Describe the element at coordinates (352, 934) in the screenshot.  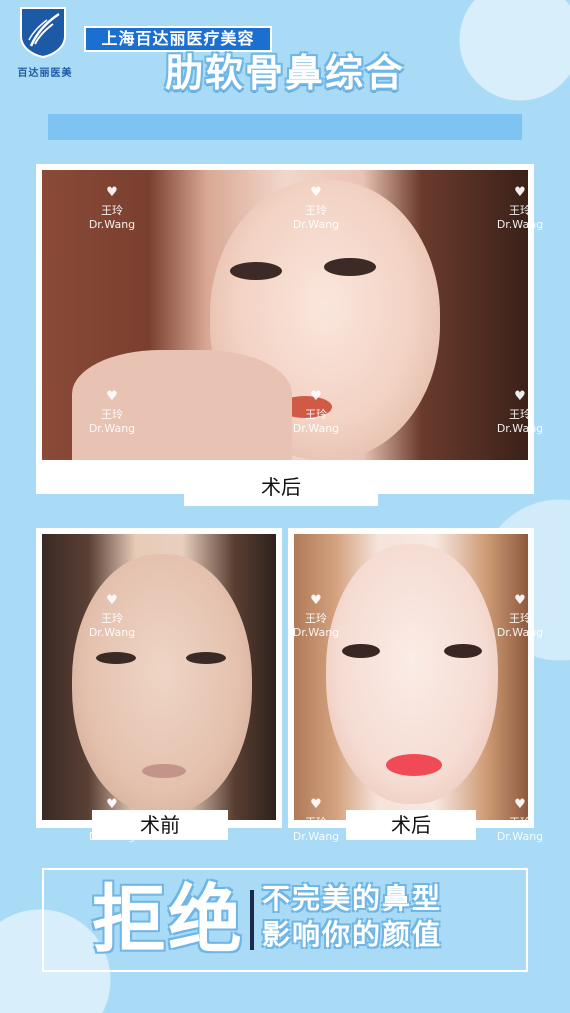
I see `slogan-line-2: 影响你的颜值` at that location.